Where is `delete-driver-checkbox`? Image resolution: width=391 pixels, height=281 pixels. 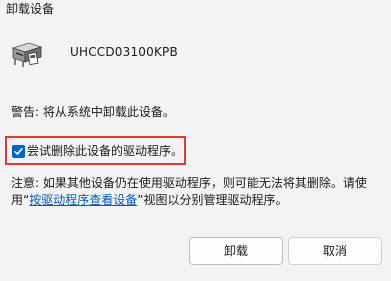
delete-driver-checkbox is located at coordinates (18, 151).